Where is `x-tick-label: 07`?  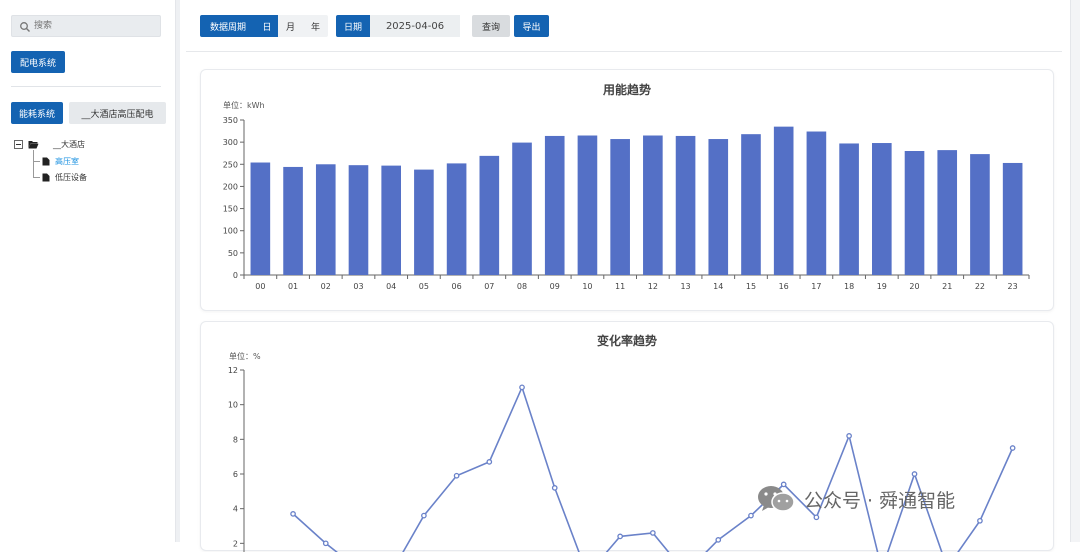 x-tick-label: 07 is located at coordinates (489, 286).